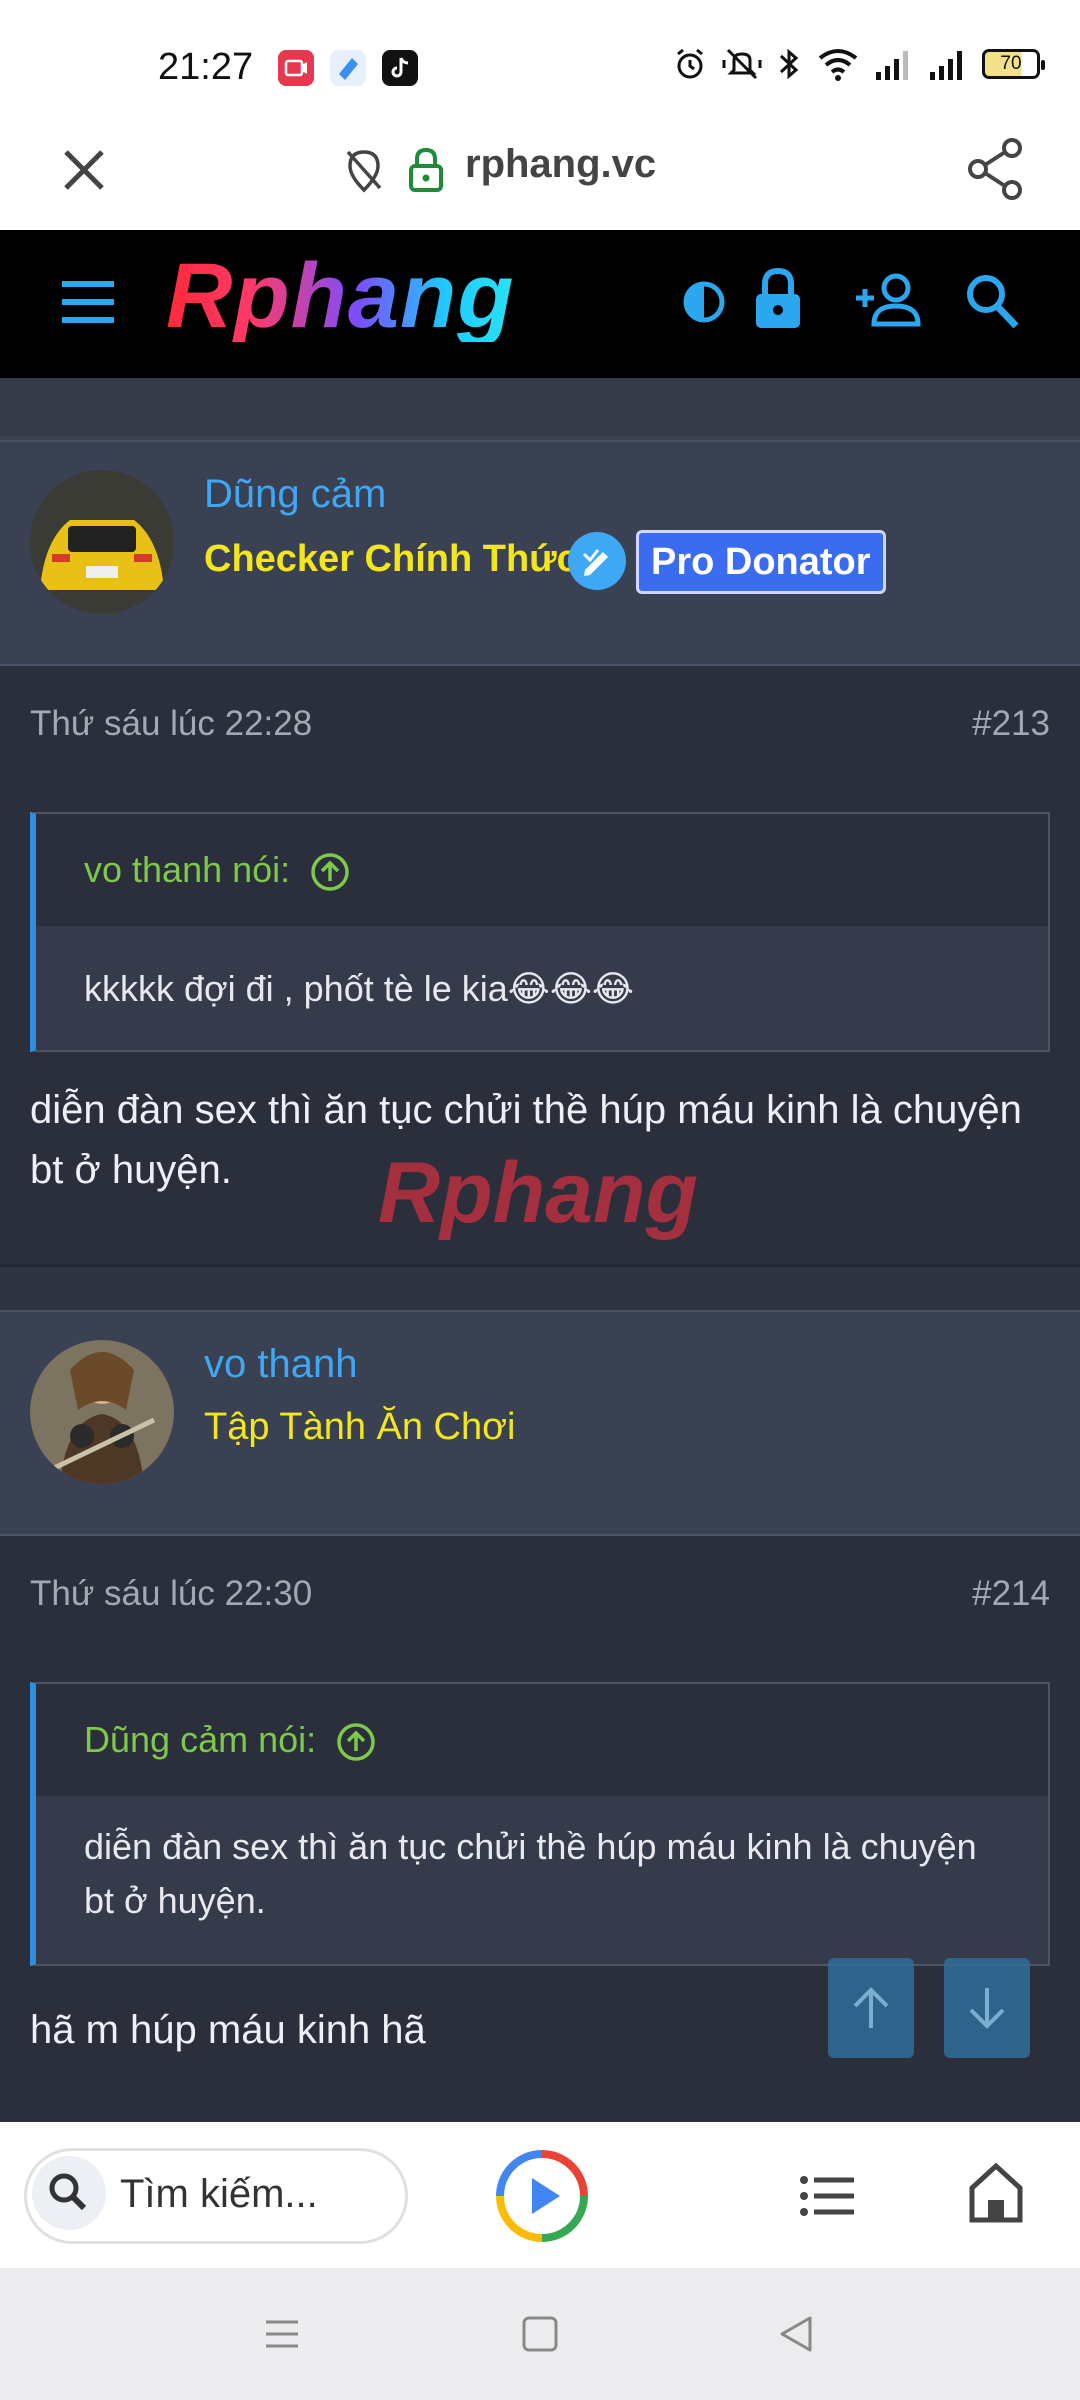  I want to click on recent-apps-icon, so click(282, 2336).